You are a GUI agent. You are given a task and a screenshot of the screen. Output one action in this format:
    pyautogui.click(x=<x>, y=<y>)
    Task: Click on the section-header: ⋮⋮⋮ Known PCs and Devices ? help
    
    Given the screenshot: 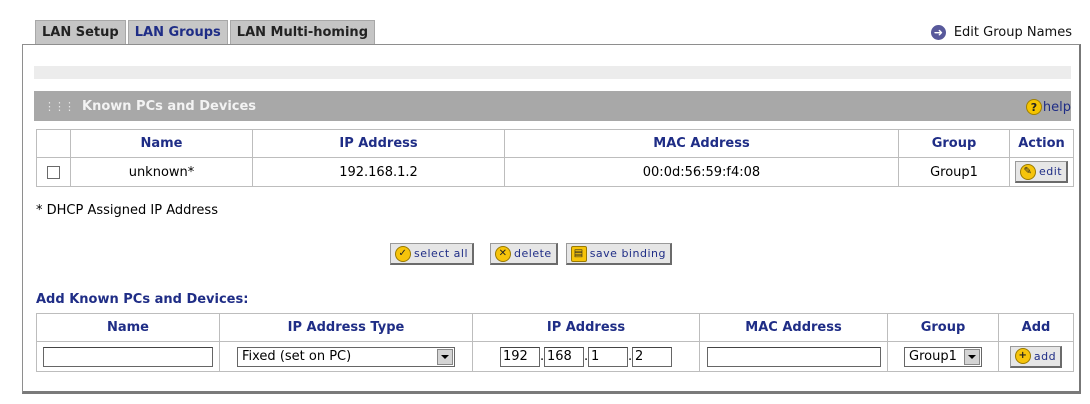 What is the action you would take?
    pyautogui.click(x=552, y=106)
    